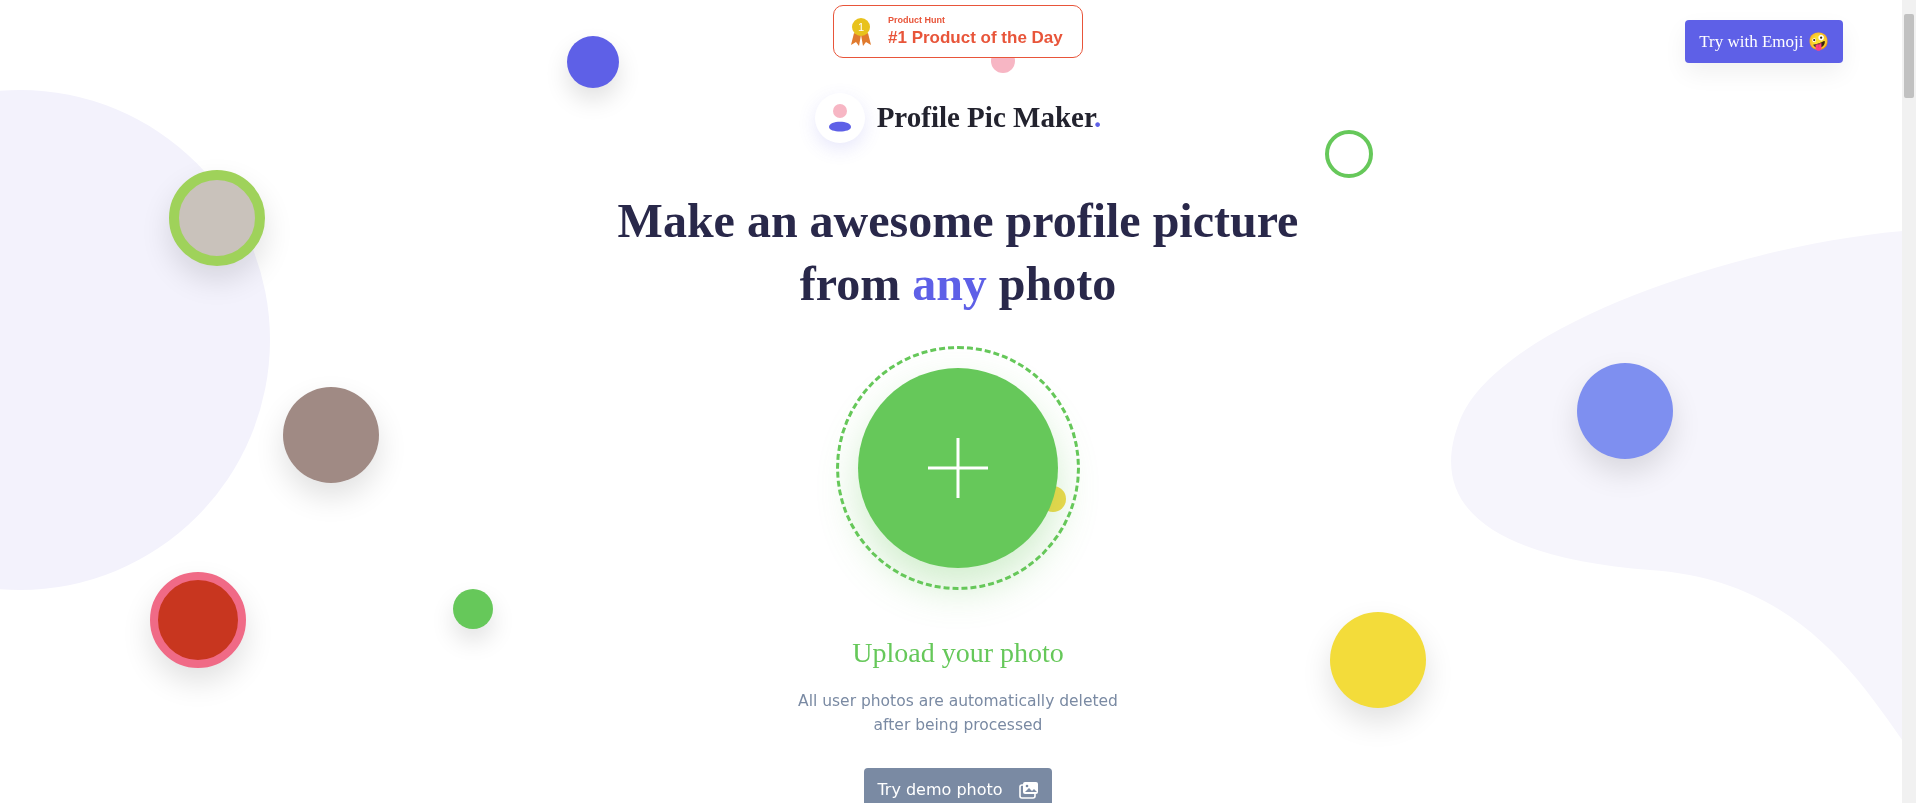  I want to click on privacy-note: All user photos are automatically deleted after being processed, so click(958, 713).